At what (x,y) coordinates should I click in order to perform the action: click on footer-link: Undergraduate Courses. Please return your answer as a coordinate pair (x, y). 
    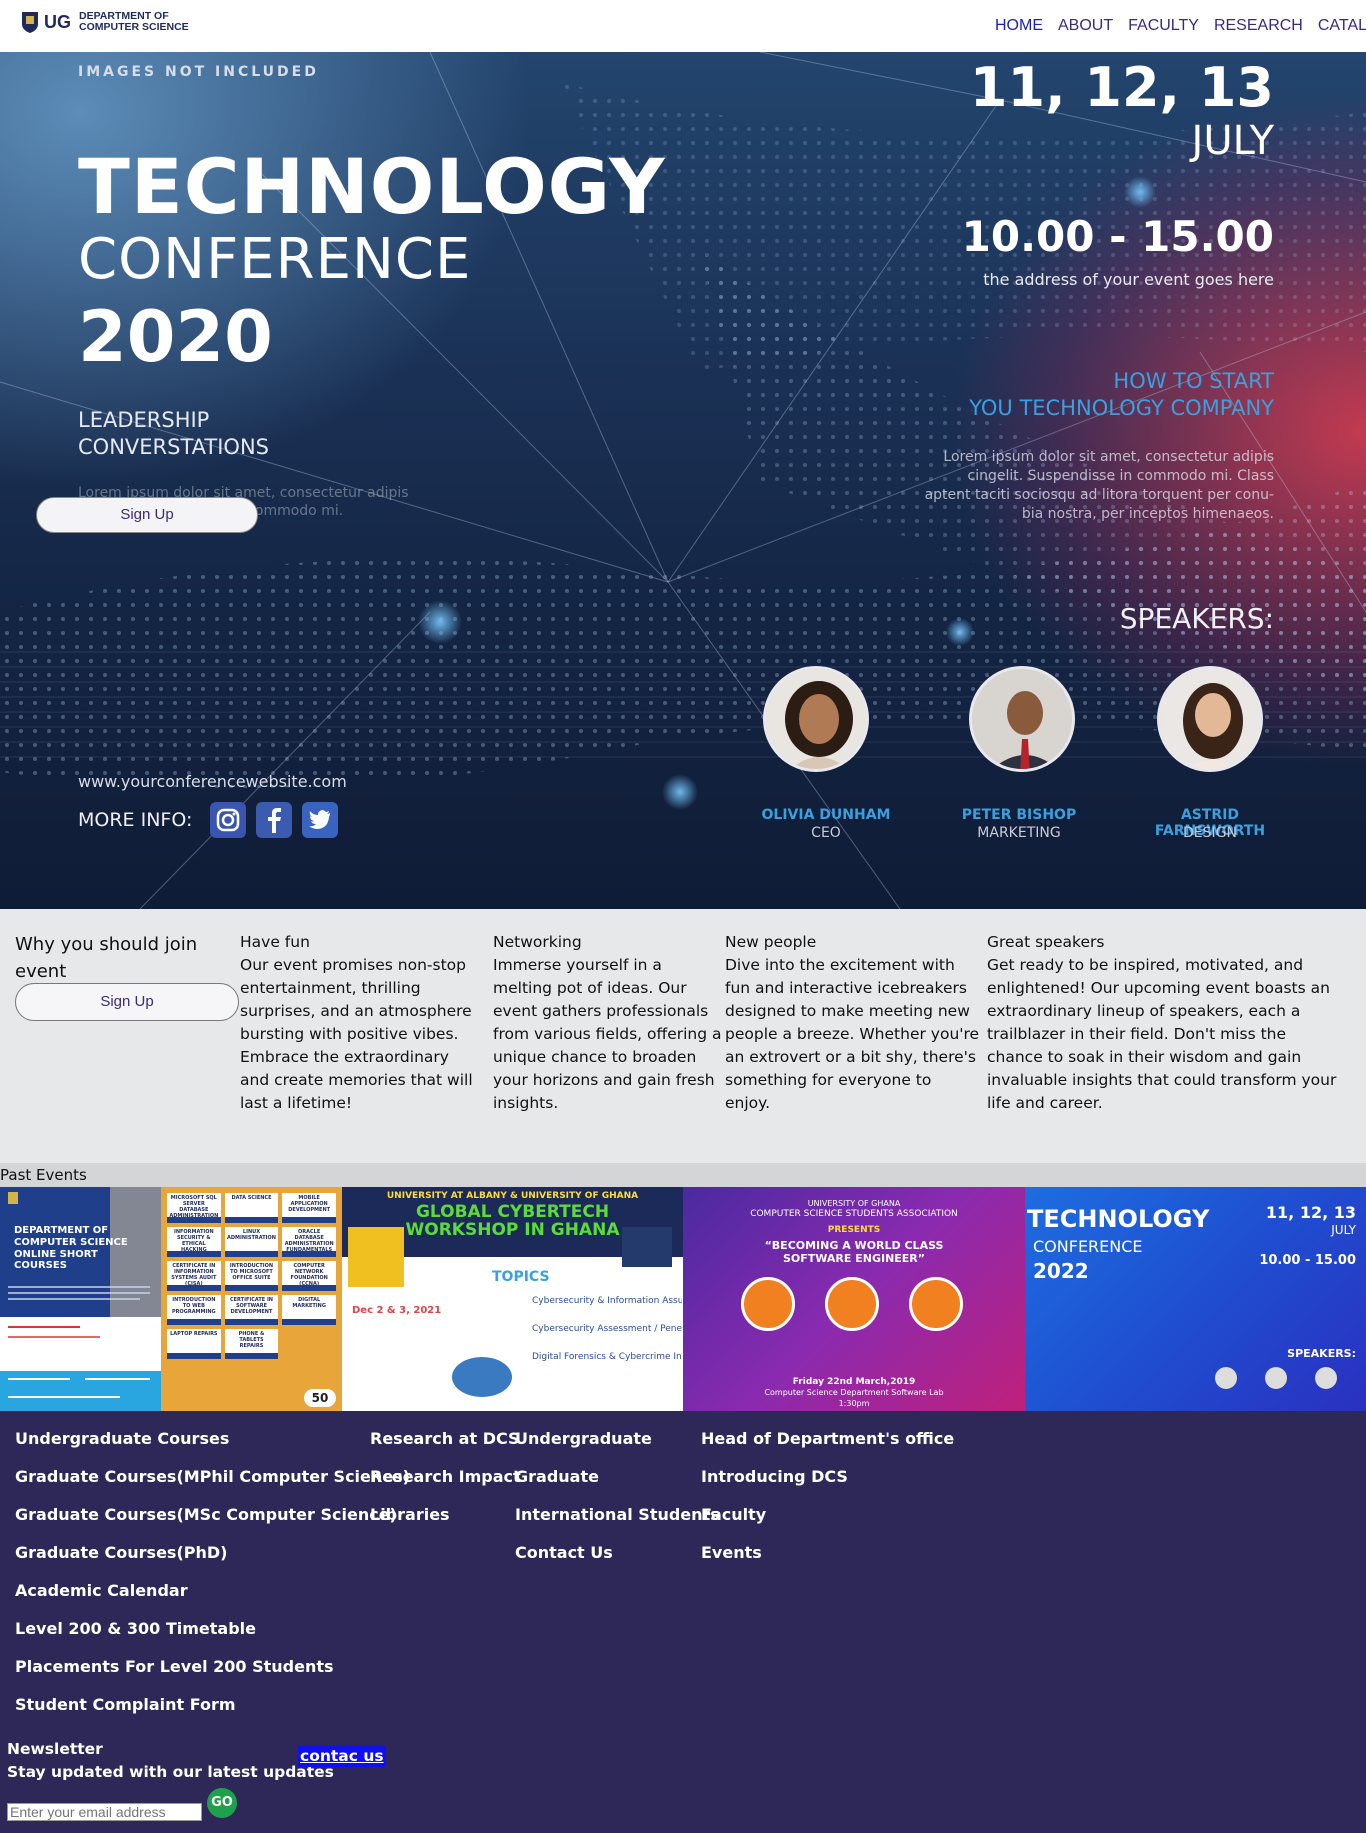
    Looking at the image, I should click on (212, 1446).